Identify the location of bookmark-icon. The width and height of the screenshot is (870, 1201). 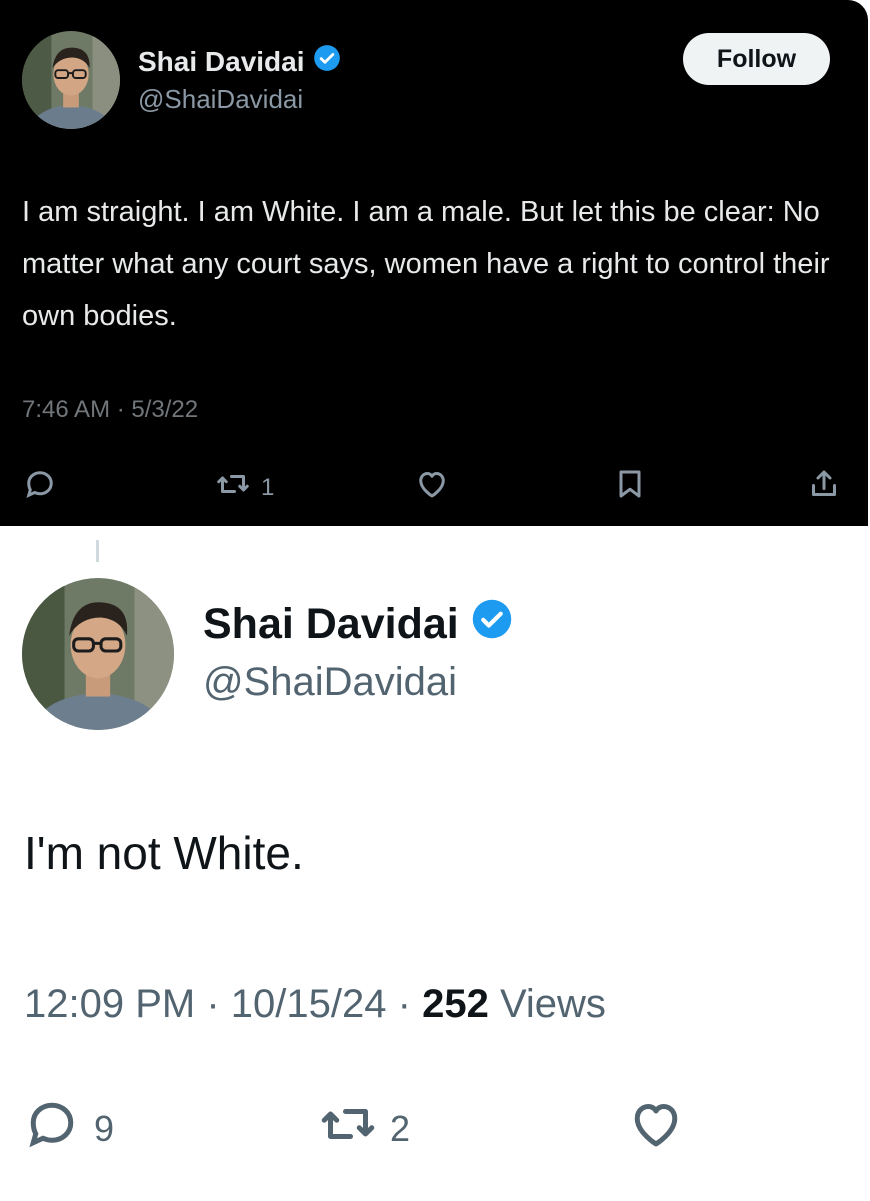
(630, 487).